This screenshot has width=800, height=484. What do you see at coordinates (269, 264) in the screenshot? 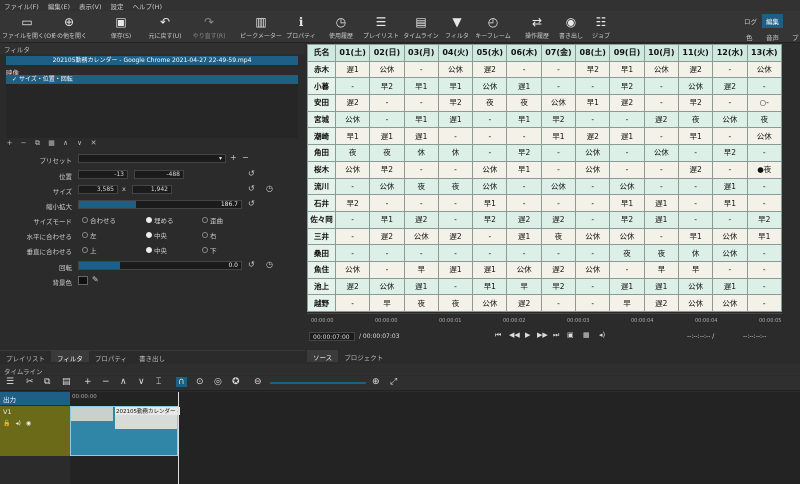
I see `keyframe-rotation-icon: ◷` at bounding box center [269, 264].